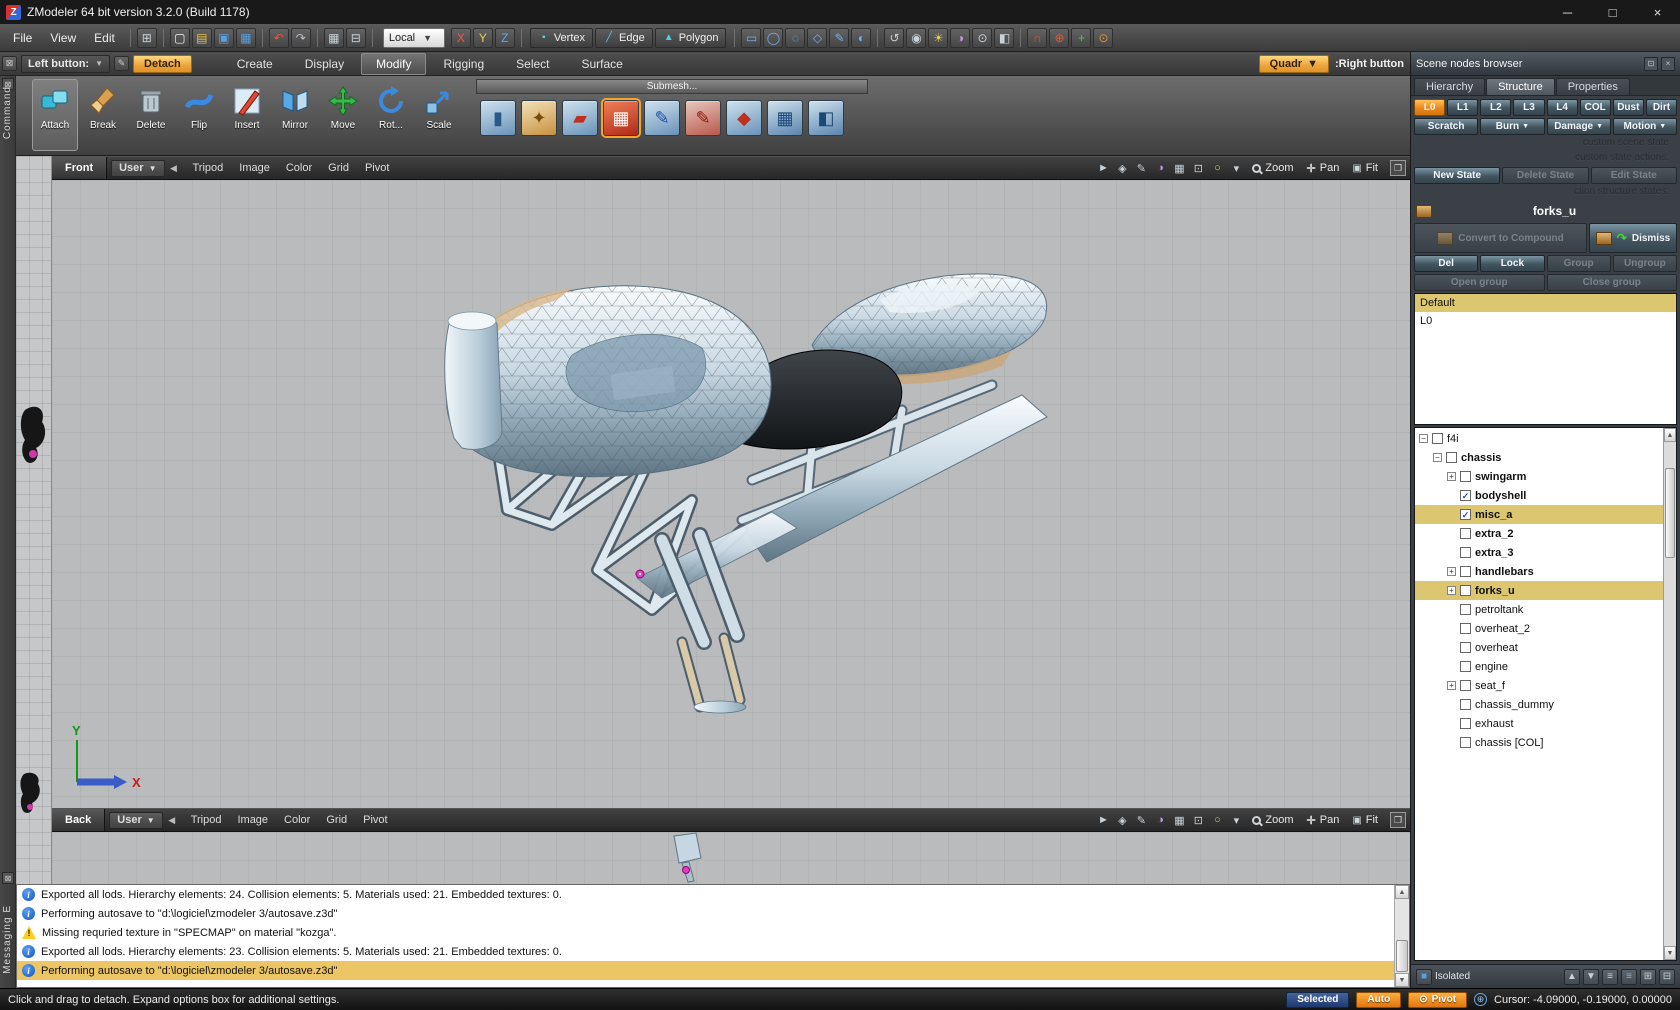 Image resolution: width=1680 pixels, height=1010 pixels. I want to click on viewport-front-name: Front, so click(80, 168).